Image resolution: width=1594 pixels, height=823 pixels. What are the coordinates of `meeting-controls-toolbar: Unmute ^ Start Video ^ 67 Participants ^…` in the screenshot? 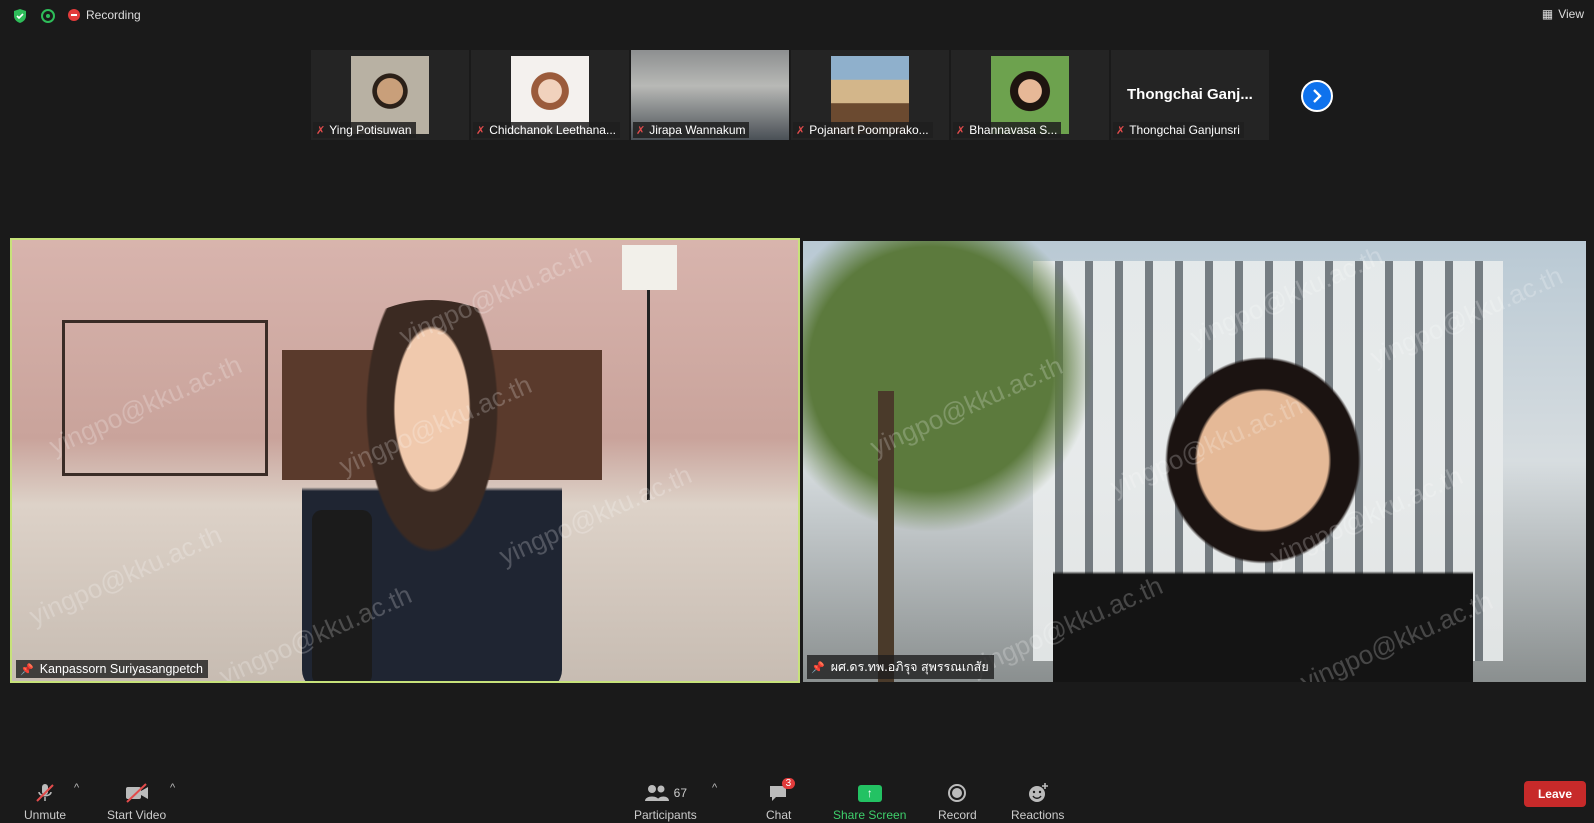 It's located at (797, 799).